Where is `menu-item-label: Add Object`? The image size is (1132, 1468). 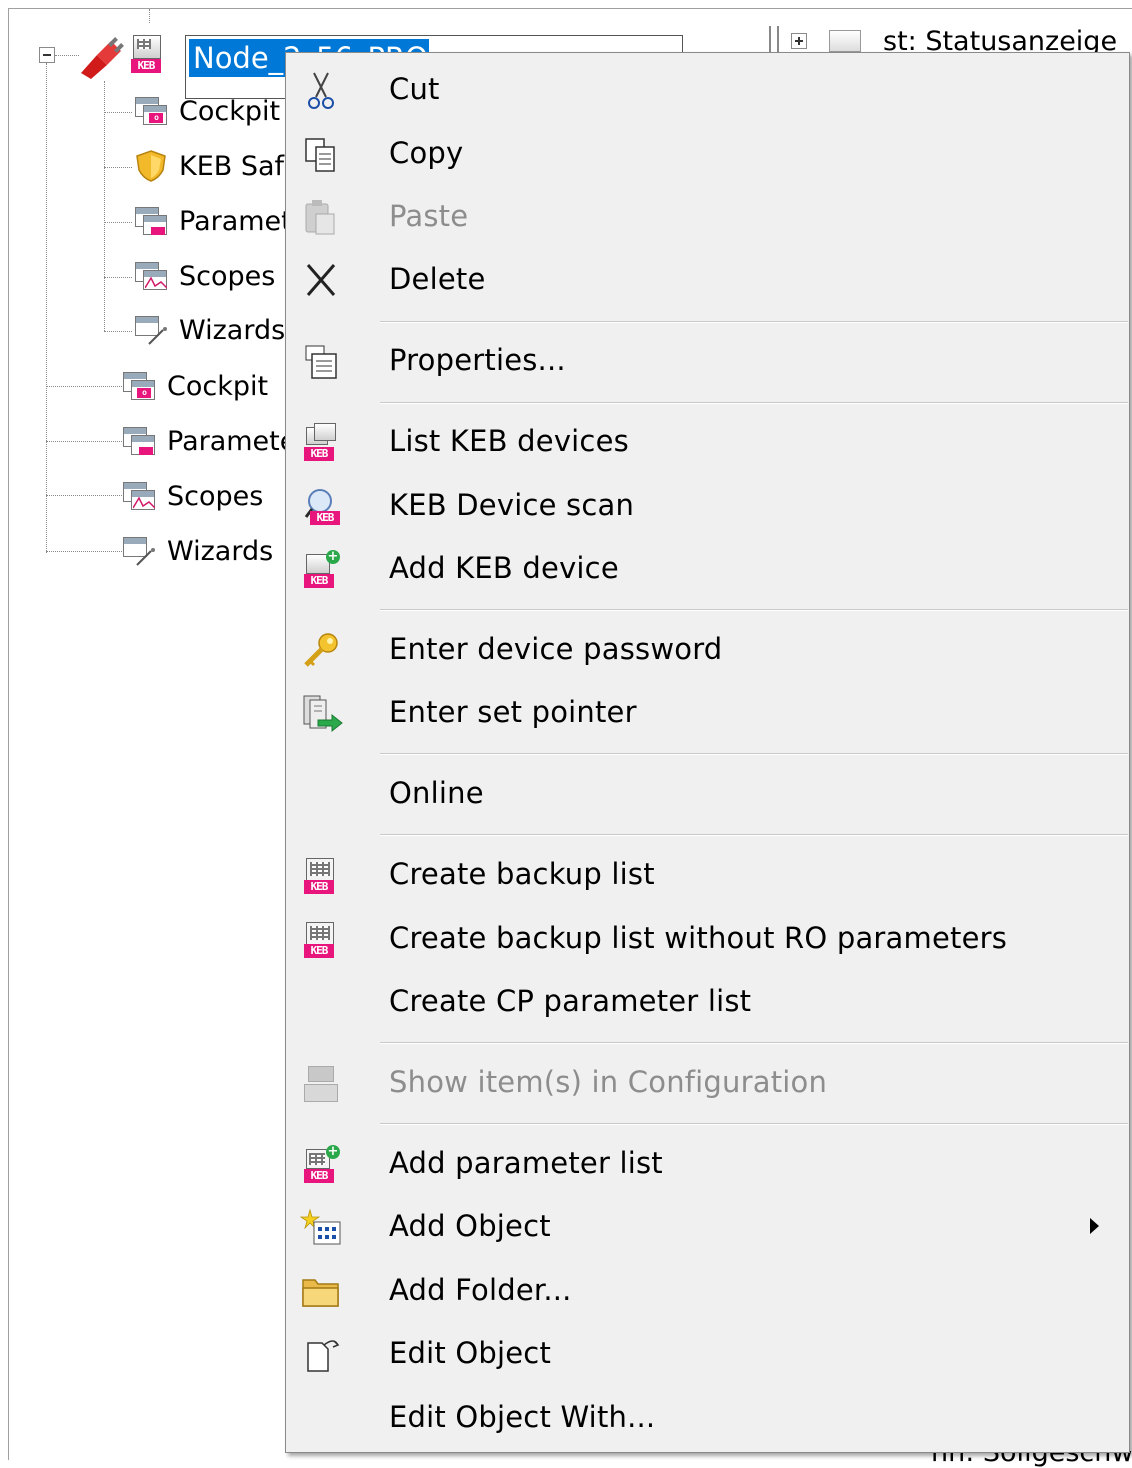
menu-item-label: Add Object is located at coordinates (470, 1226).